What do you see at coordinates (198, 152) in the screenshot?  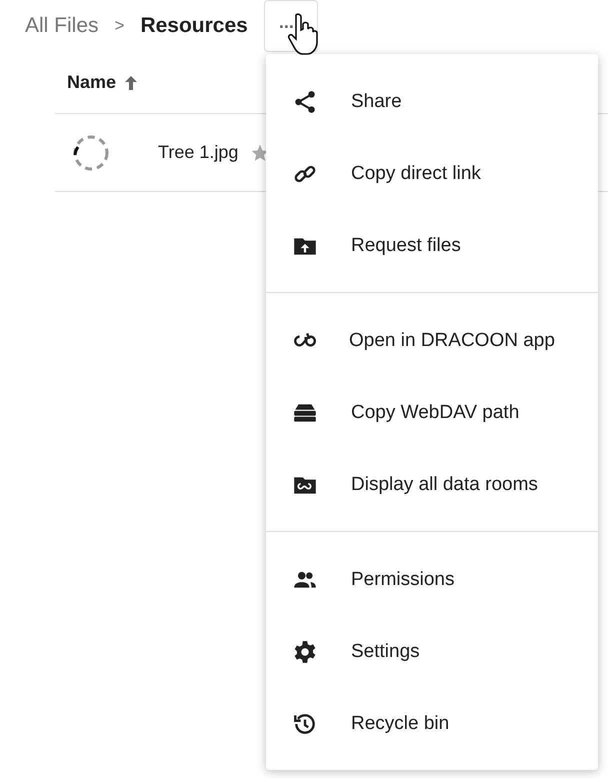 I see `file-name: Tree 1.jpg` at bounding box center [198, 152].